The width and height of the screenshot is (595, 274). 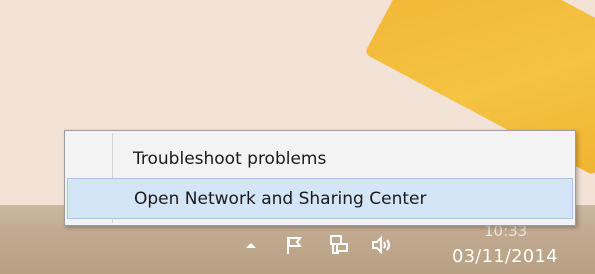 I want to click on show-hidden-icons-icon, so click(x=251, y=245).